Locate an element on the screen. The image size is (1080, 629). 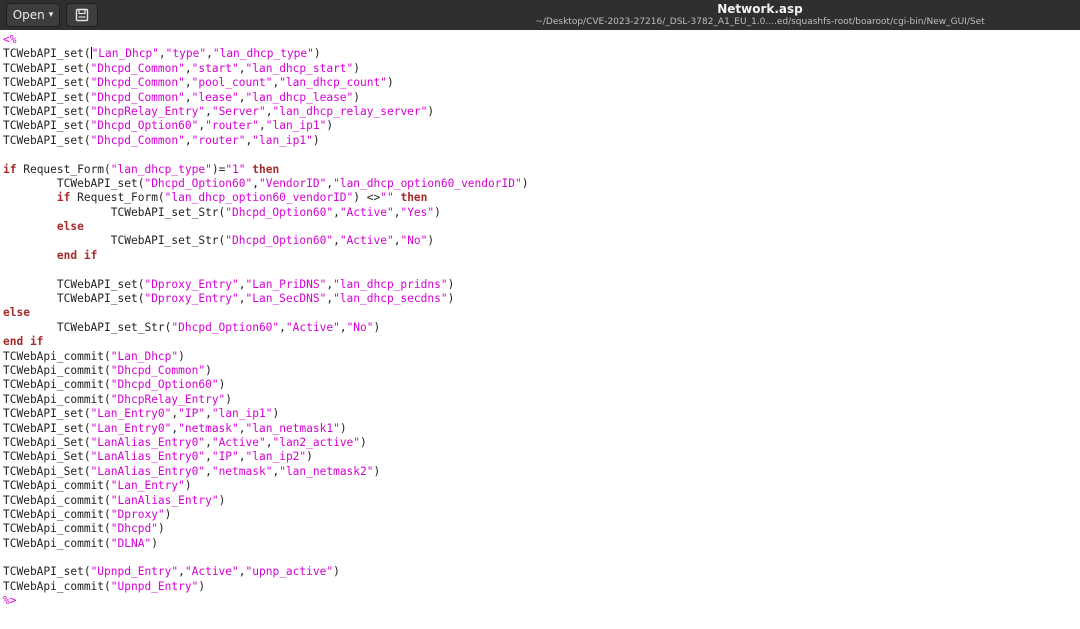
code-string: "VendorID" is located at coordinates (292, 183).